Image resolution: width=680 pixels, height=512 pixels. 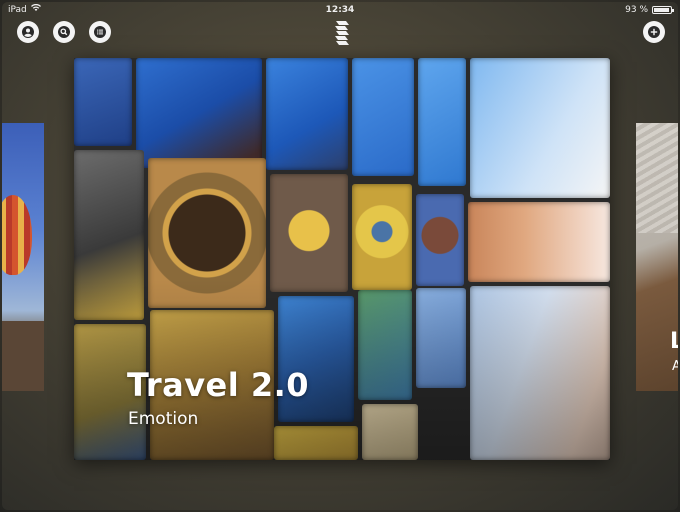 I want to click on hot-air-balloon-image, so click(x=17, y=235).